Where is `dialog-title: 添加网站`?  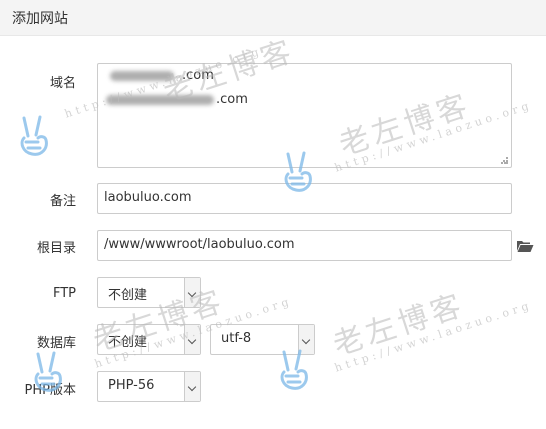
dialog-title: 添加网站 is located at coordinates (40, 19).